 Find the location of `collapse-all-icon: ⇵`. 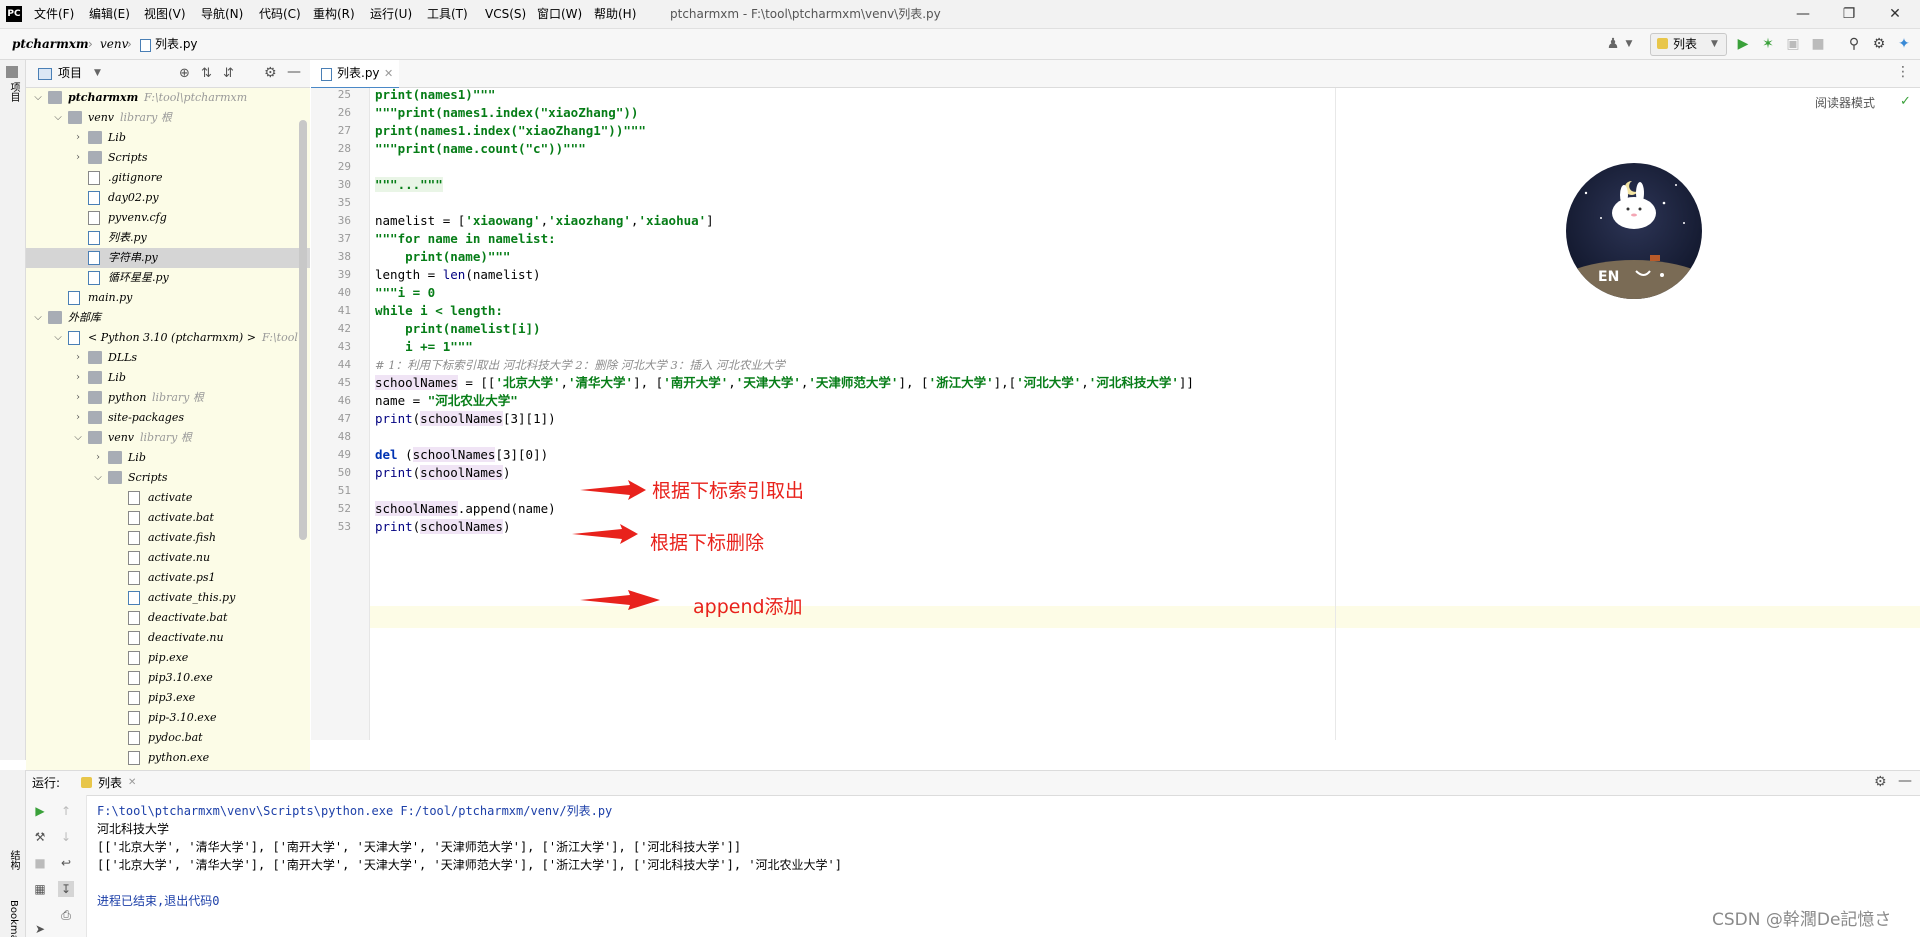

collapse-all-icon: ⇵ is located at coordinates (228, 73).